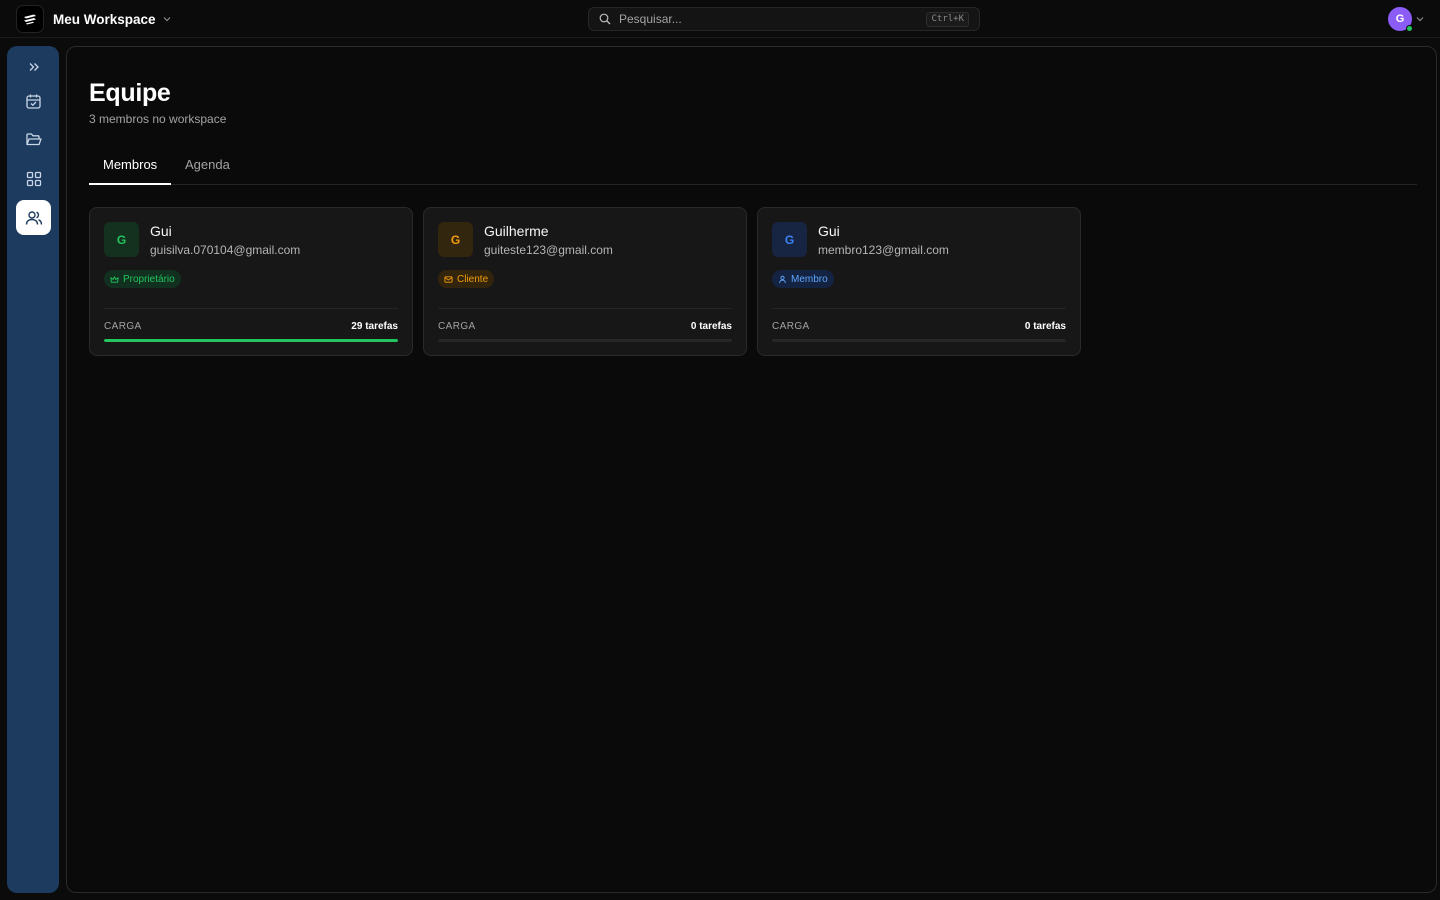 The image size is (1440, 900). I want to click on avatar-initial: G, so click(1400, 19).